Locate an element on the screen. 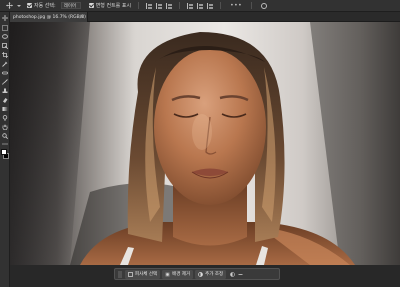 The width and height of the screenshot is (400, 287). document-tab: photoshop.jpg @ 16.7% (RGB/8) × is located at coordinates (49, 17).